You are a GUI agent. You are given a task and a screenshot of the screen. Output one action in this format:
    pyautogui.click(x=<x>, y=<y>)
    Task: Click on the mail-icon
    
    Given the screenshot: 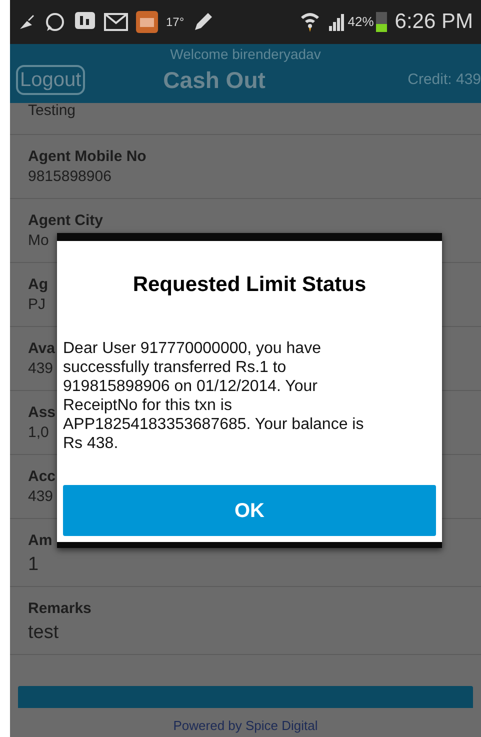 What is the action you would take?
    pyautogui.click(x=116, y=22)
    